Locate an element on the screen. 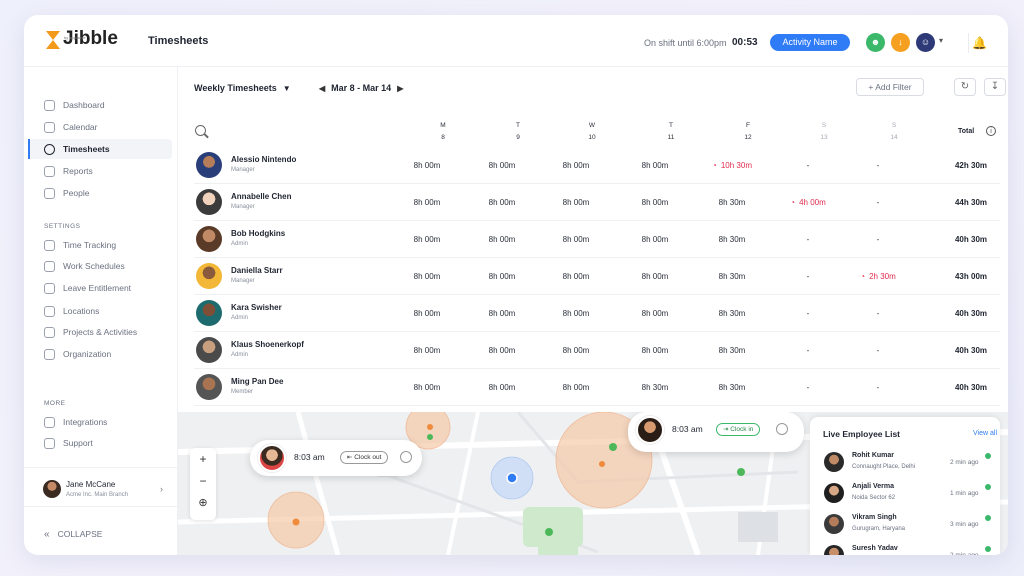 Image resolution: width=1024 pixels, height=576 pixels. clock-in-card: 8:03 am ⇥ Clock in is located at coordinates (716, 432).